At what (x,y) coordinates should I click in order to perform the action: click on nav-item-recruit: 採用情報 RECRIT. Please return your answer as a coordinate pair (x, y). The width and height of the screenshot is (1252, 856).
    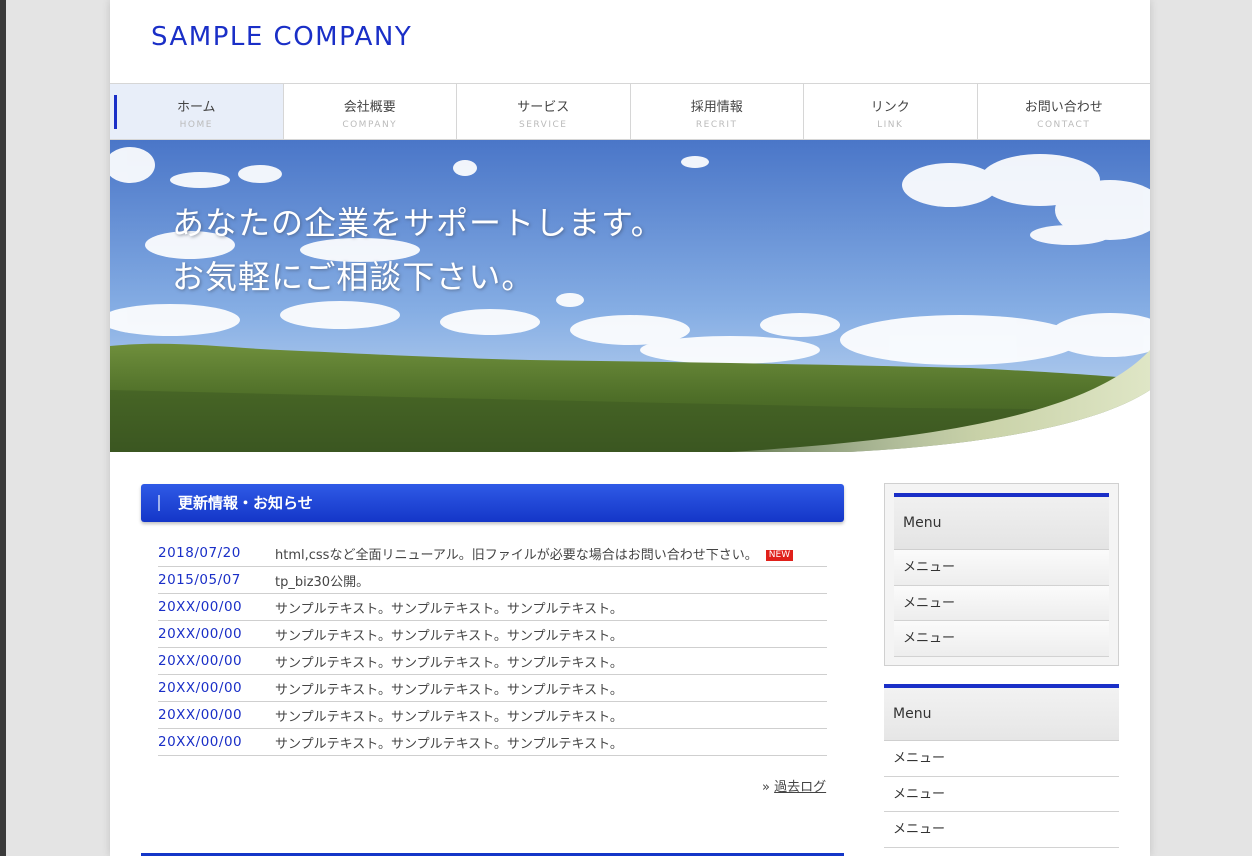
    Looking at the image, I should click on (717, 111).